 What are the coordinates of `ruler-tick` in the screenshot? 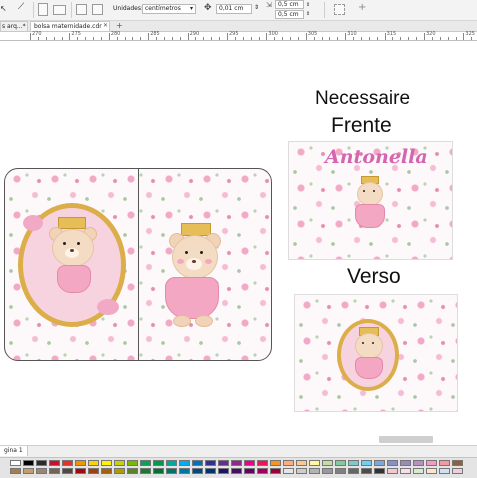 It's located at (46, 38).